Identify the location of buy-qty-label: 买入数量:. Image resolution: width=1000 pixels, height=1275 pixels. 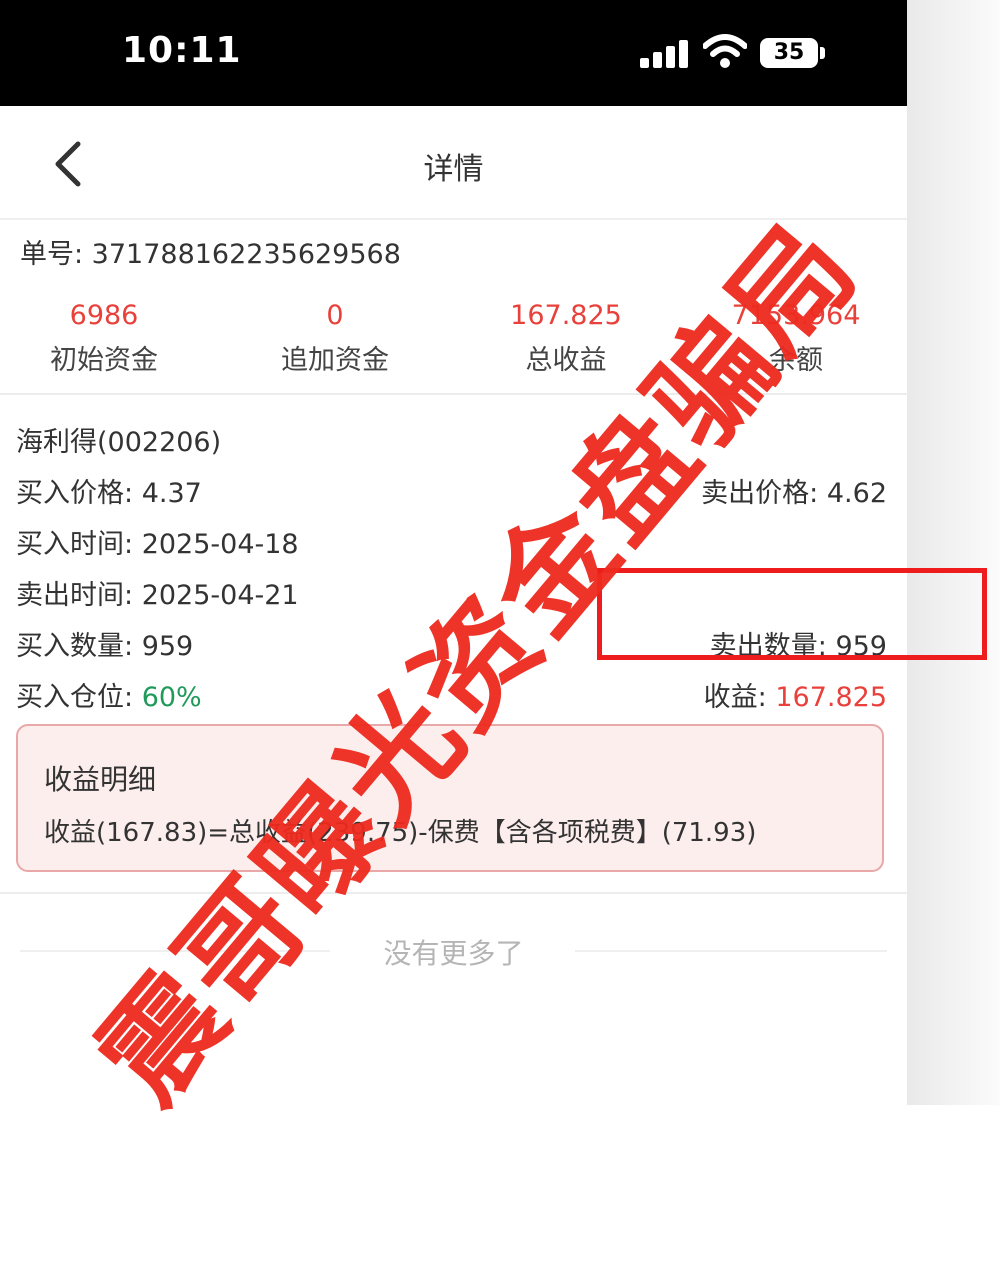
(75, 646).